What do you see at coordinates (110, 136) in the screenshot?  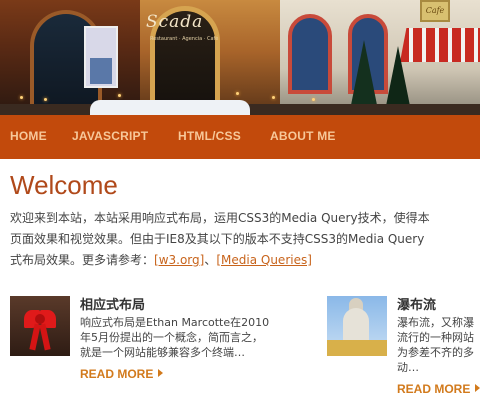 I see `nav-javascript: JAVASCRIPT` at bounding box center [110, 136].